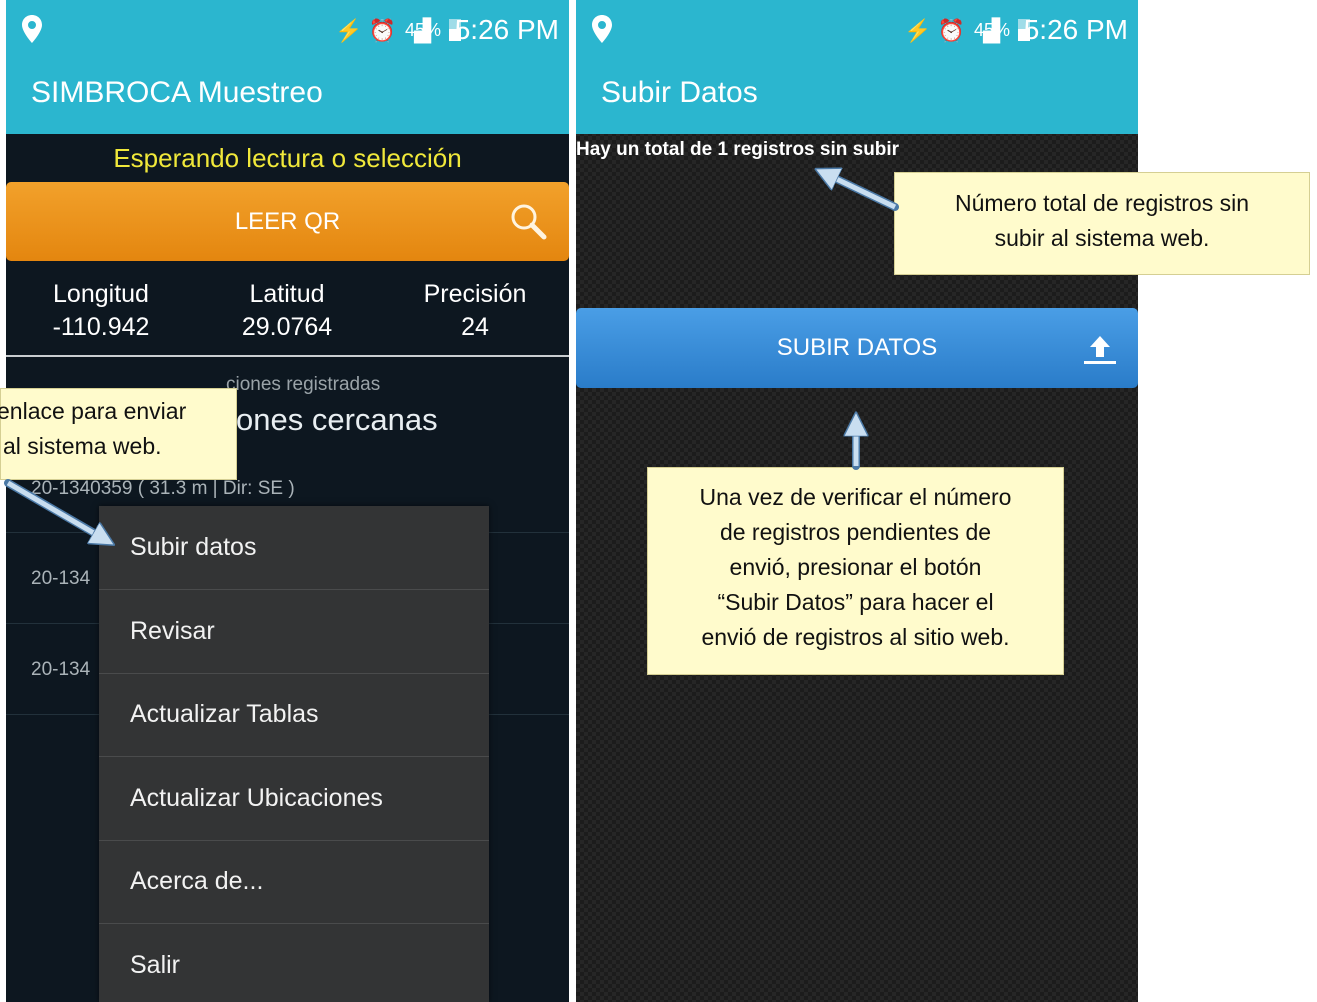  Describe the element at coordinates (474, 311) in the screenshot. I see `precision-block: Precisión 24` at that location.